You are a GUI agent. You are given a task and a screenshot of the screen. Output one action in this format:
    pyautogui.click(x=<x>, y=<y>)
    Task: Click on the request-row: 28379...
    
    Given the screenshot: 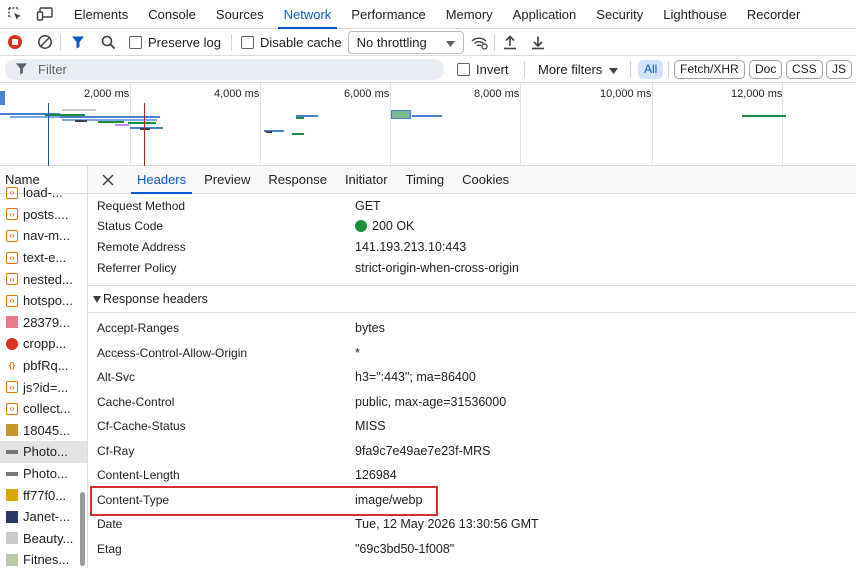 What is the action you would take?
    pyautogui.click(x=43, y=323)
    